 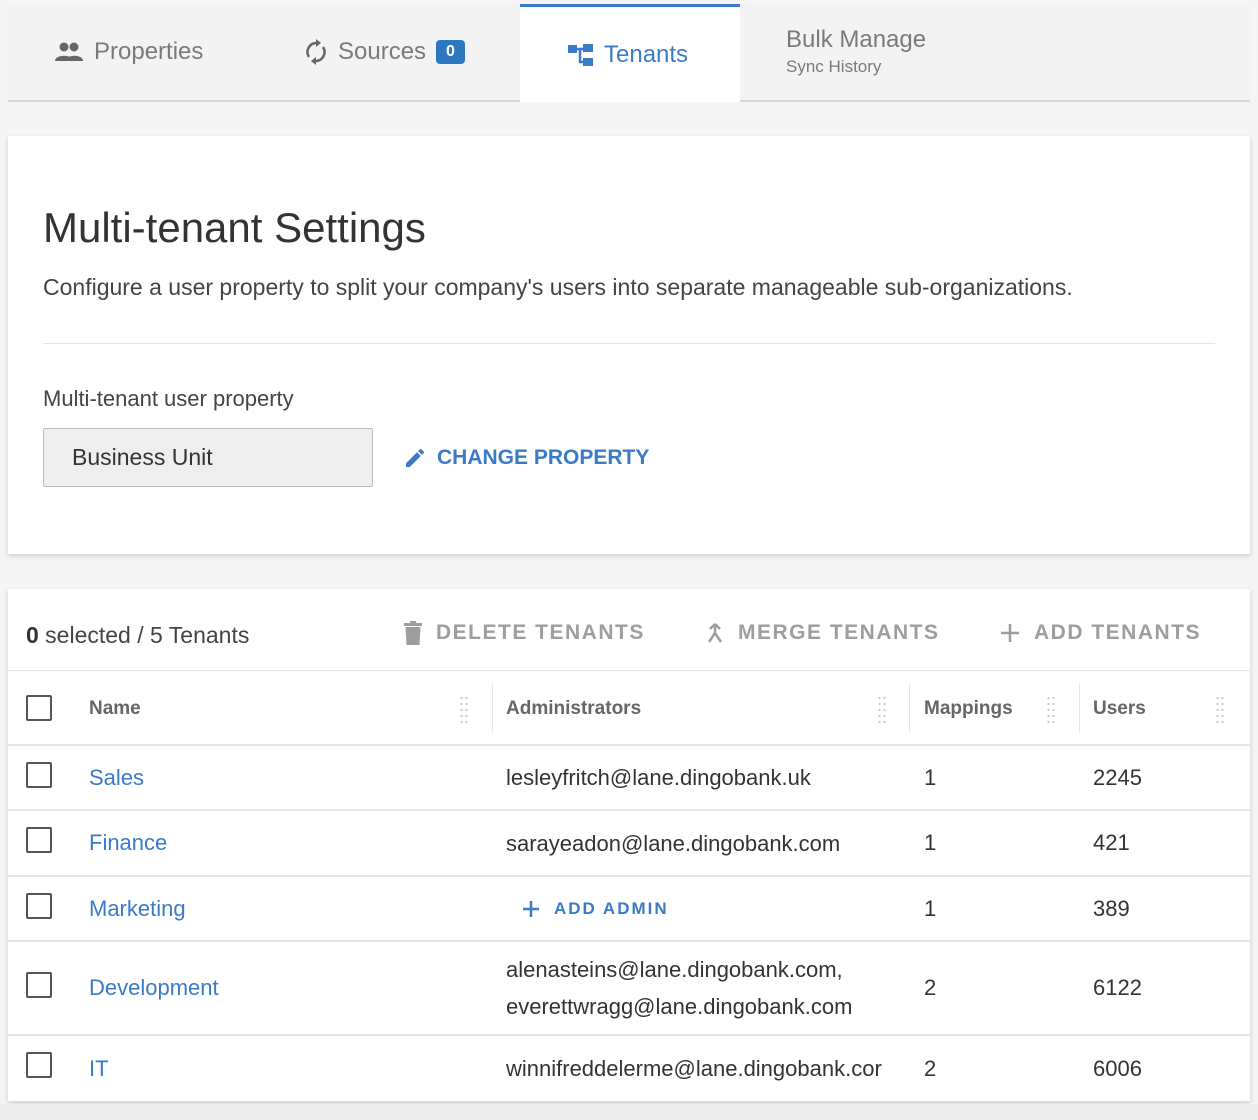 I want to click on tab-tenants: Tenants, so click(x=630, y=53).